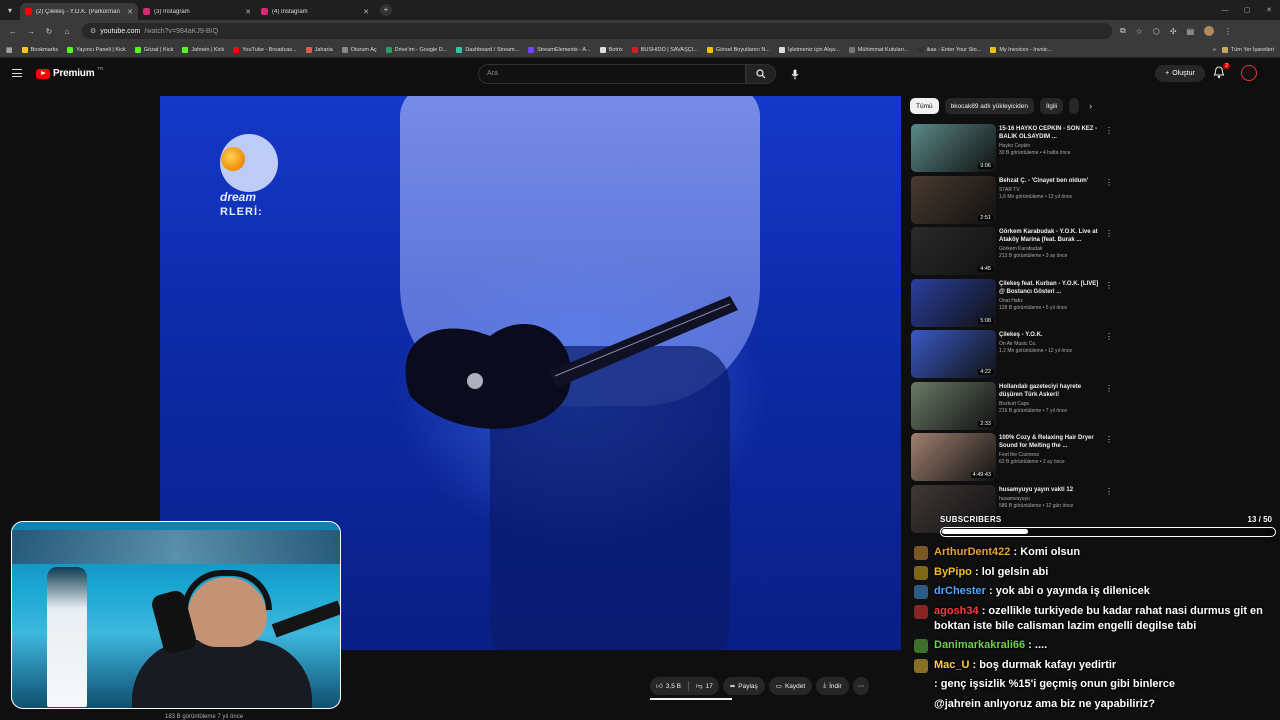  What do you see at coordinates (611, 49) in the screenshot?
I see `bookmark-item: Botrix` at bounding box center [611, 49].